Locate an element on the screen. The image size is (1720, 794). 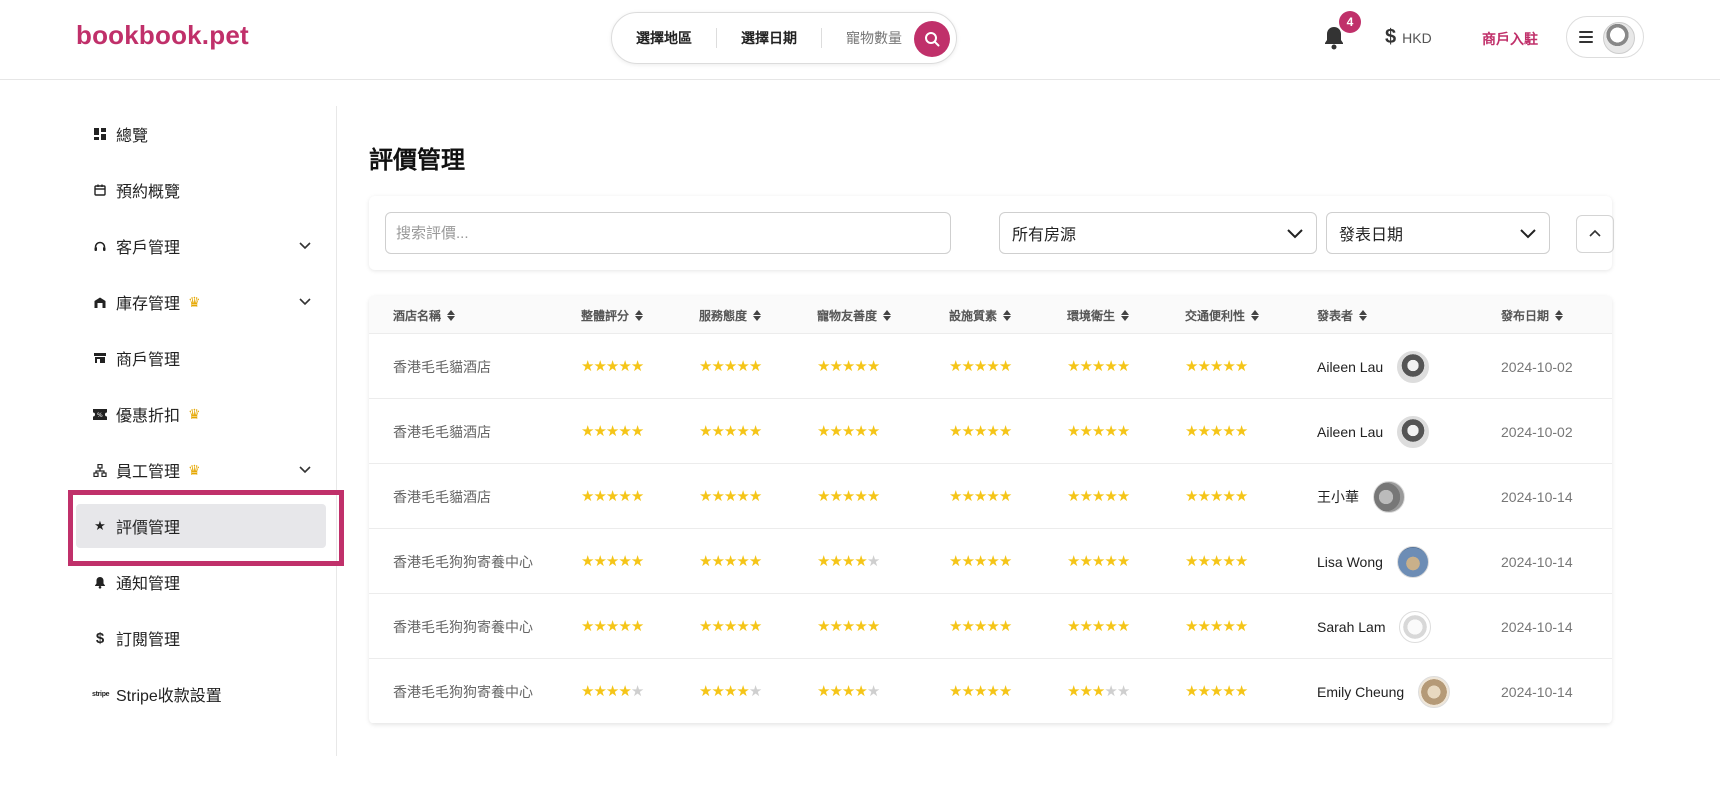
author-name: Aileen Lau is located at coordinates (1350, 366).